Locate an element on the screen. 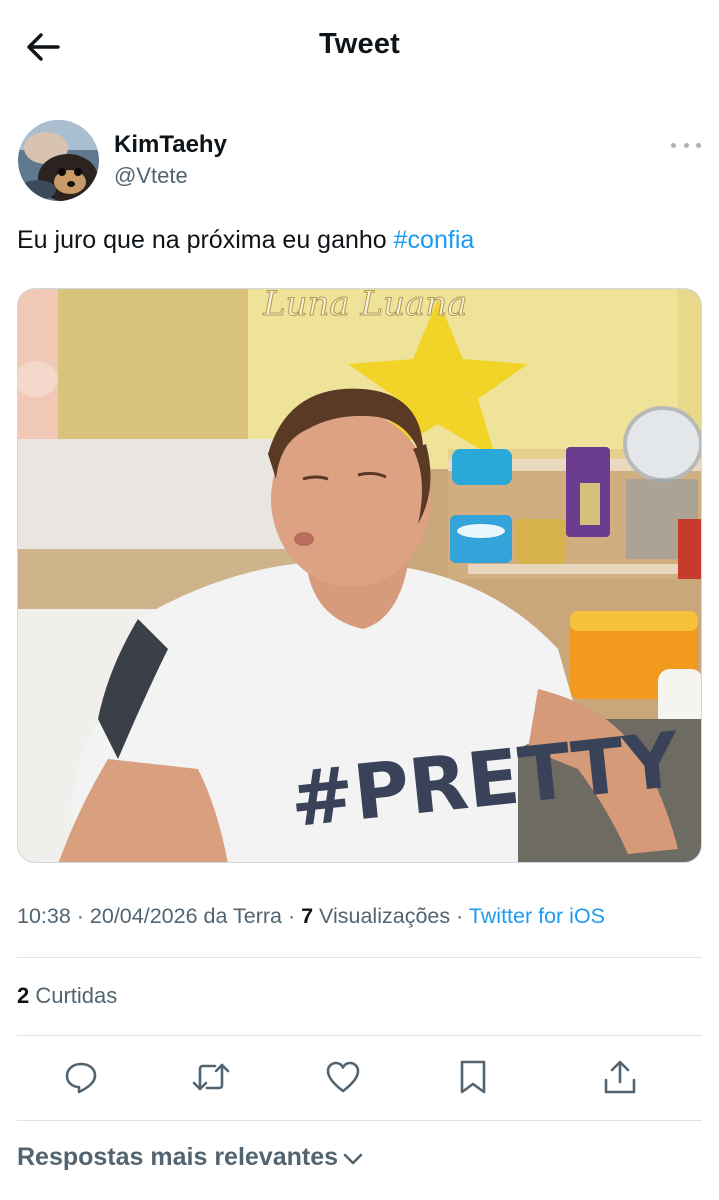  like-button is located at coordinates (343, 1077).